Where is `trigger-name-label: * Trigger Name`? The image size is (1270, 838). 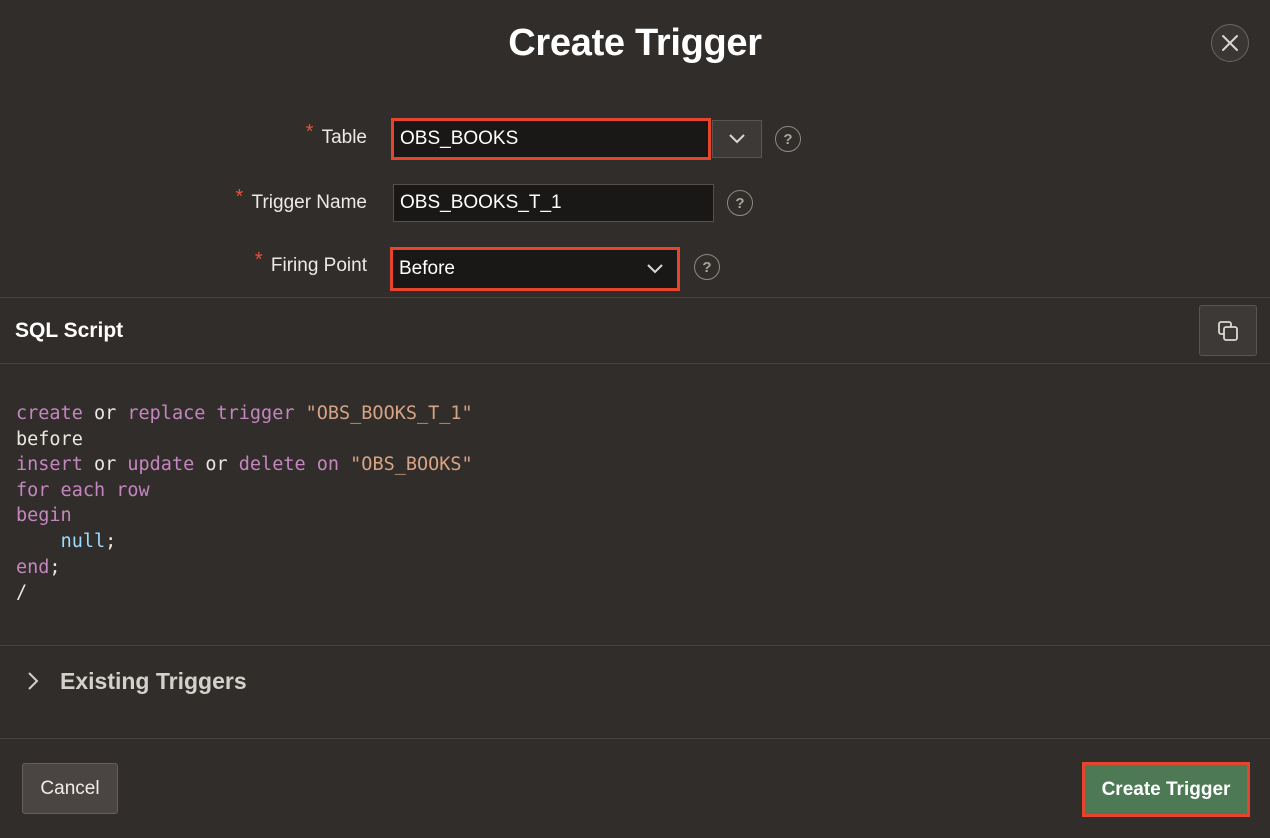
trigger-name-label: * Trigger Name is located at coordinates (301, 199).